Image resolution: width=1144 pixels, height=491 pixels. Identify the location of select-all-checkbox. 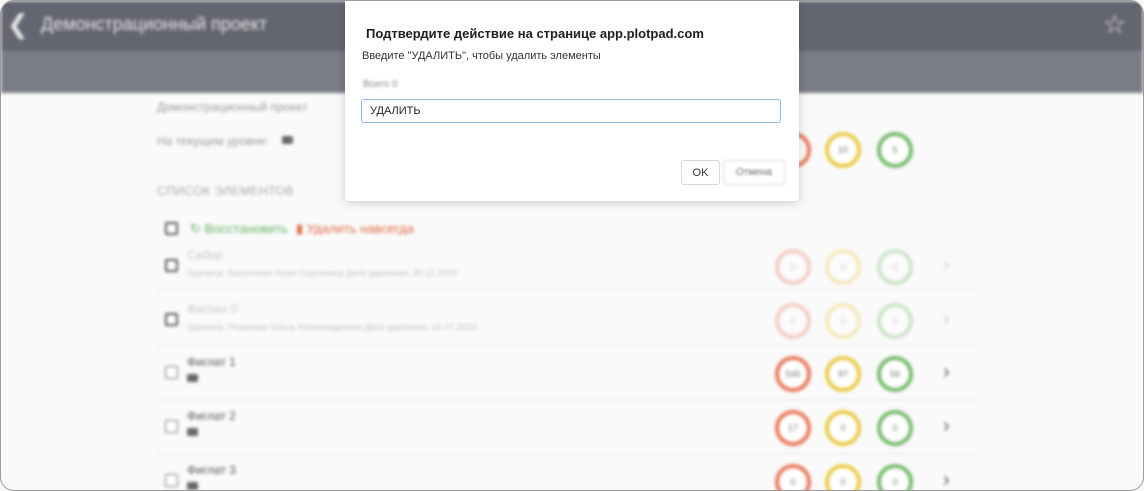
(171, 228).